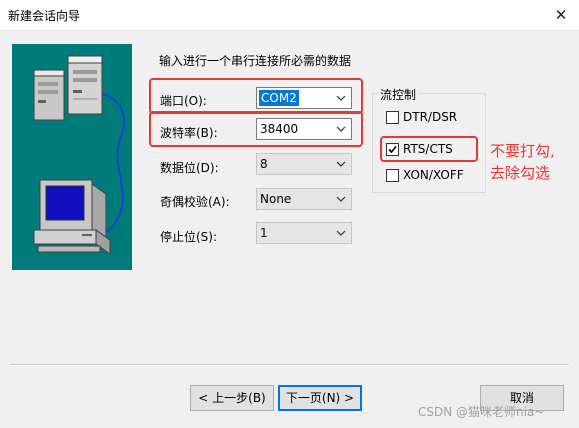 This screenshot has width=579, height=428. I want to click on stop-bits-value: 1, so click(264, 233).